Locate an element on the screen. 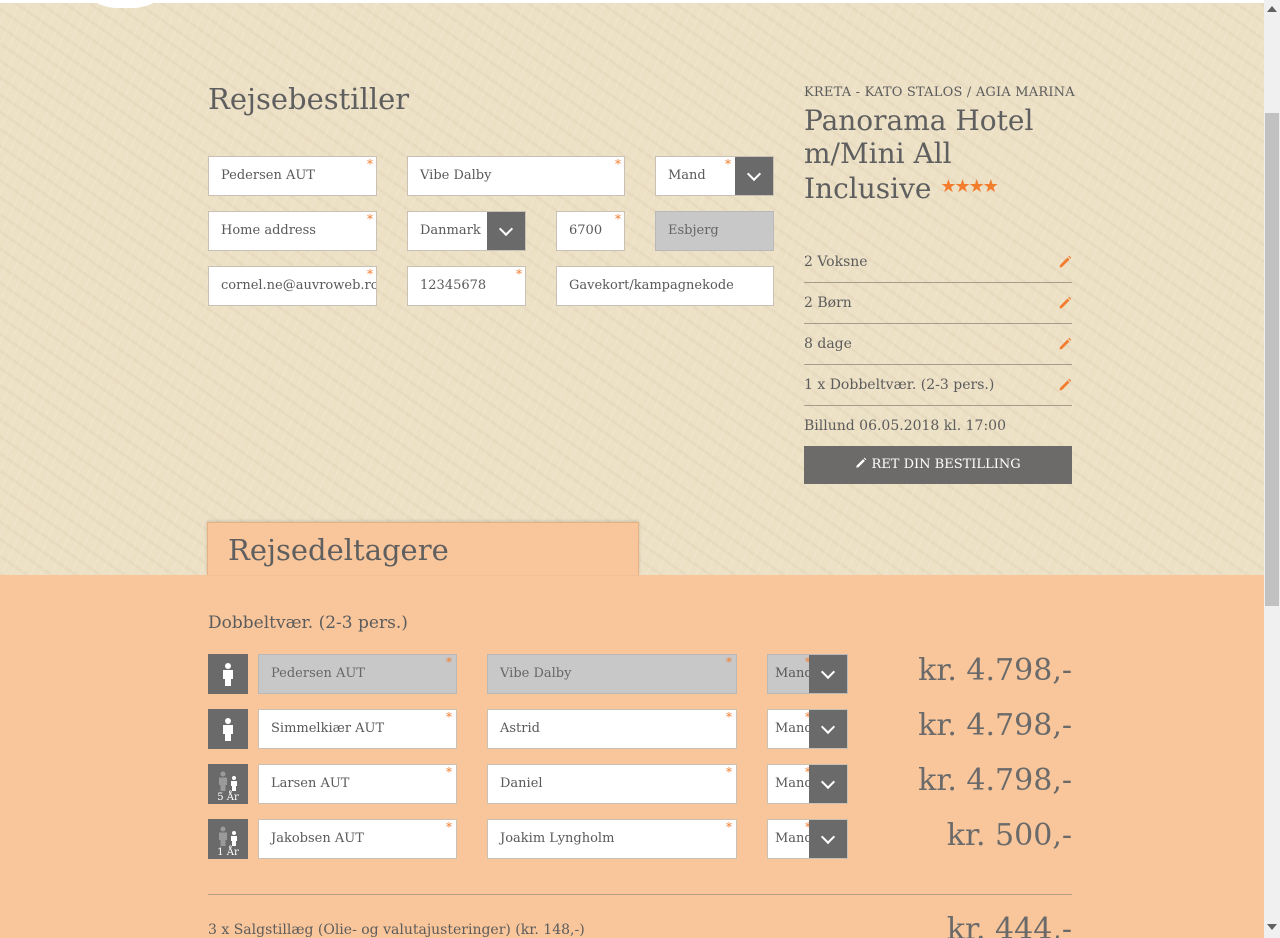 The image size is (1280, 938). booker-country-value: Danmark is located at coordinates (450, 230).